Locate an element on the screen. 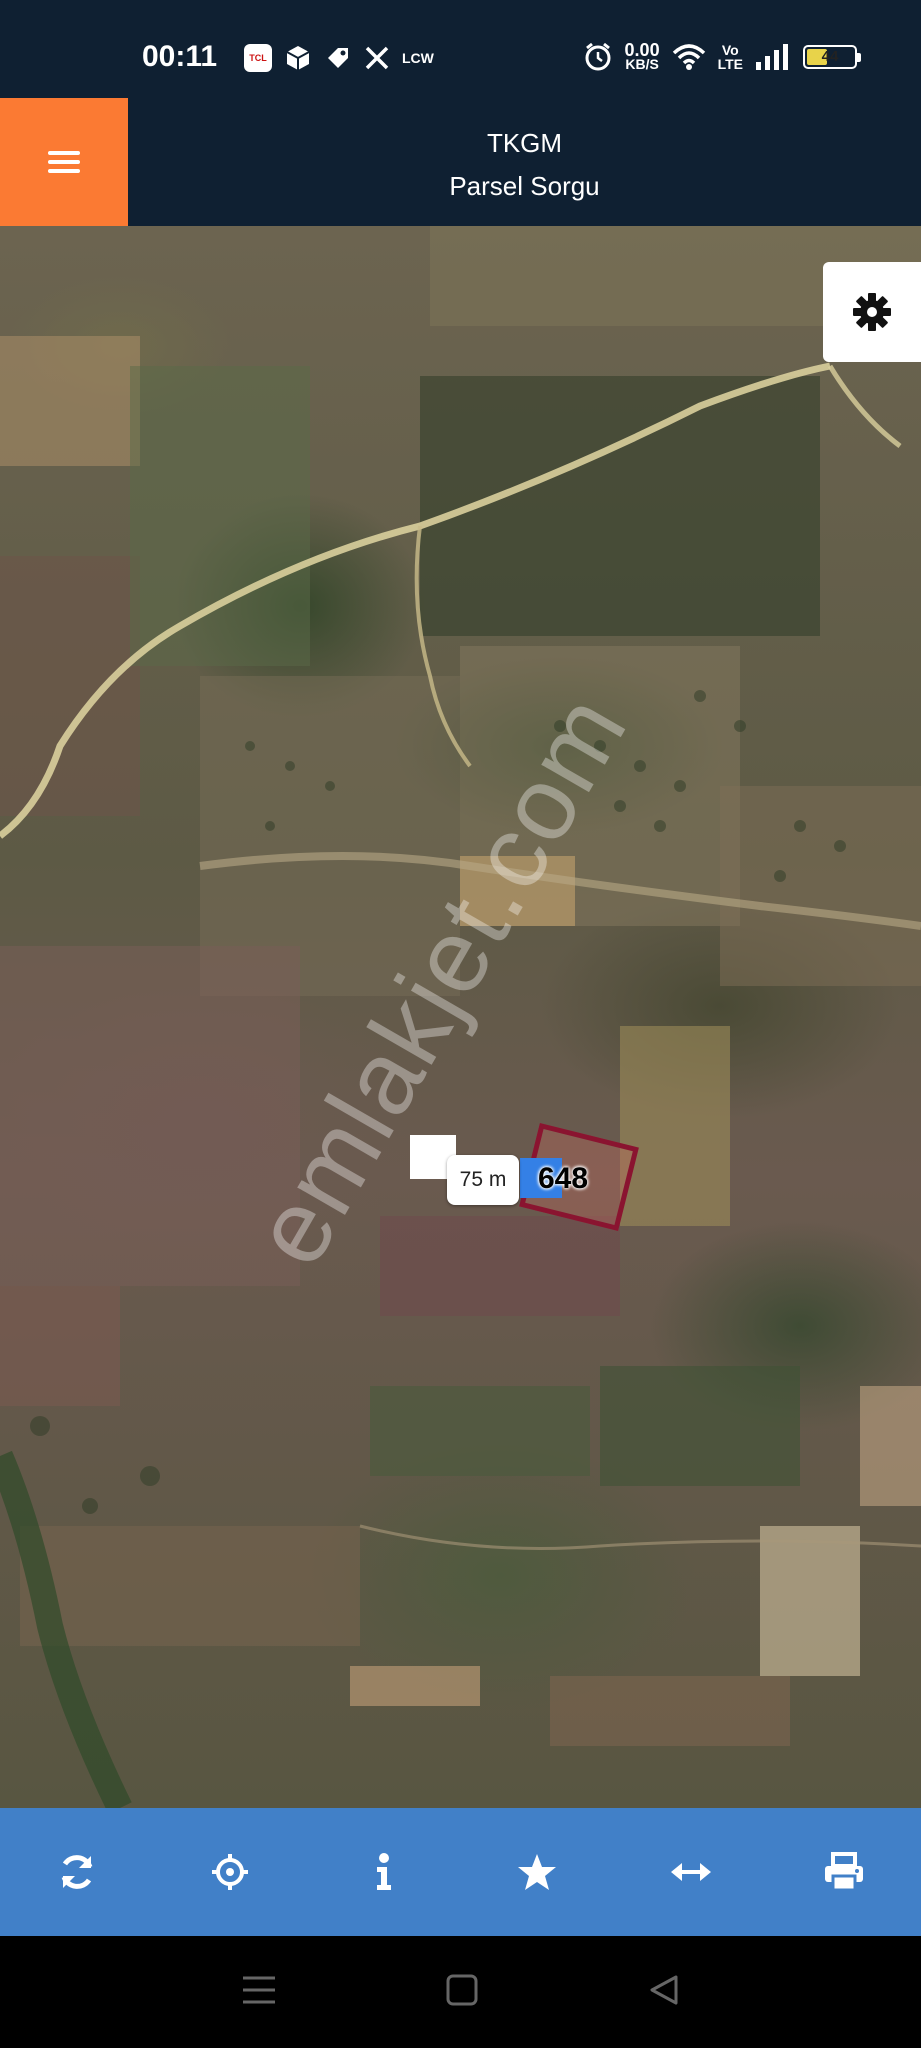  back-icon is located at coordinates (663, 1989).